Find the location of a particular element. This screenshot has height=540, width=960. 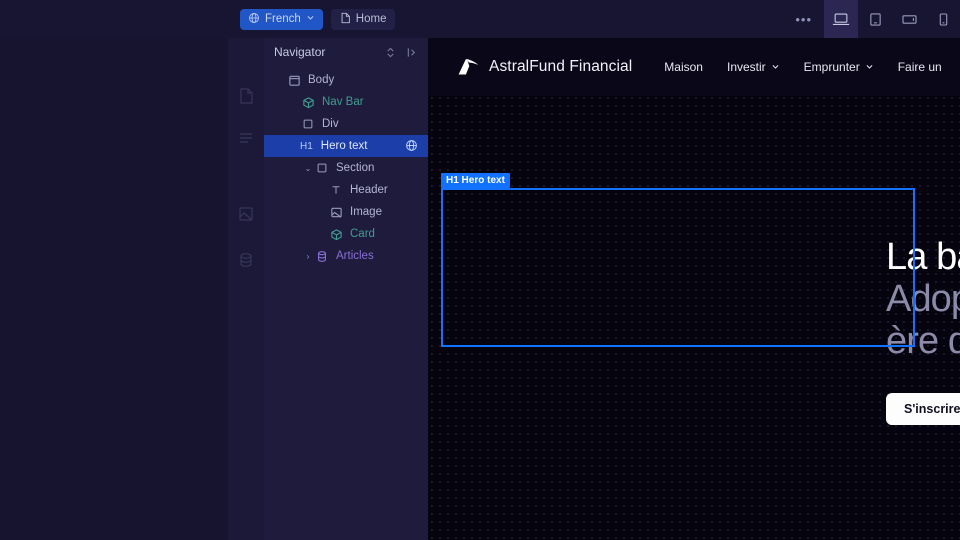

hero-line-1: La banque du futur is located at coordinates (923, 257).